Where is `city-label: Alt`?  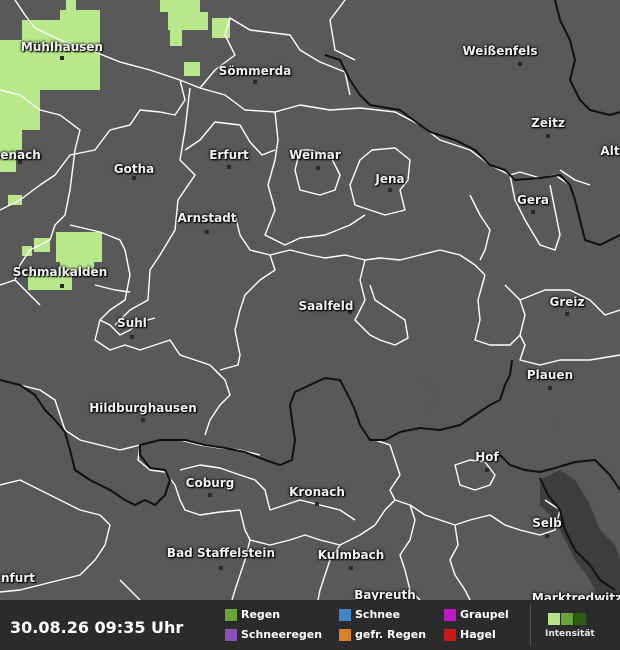 city-label: Alt is located at coordinates (610, 151).